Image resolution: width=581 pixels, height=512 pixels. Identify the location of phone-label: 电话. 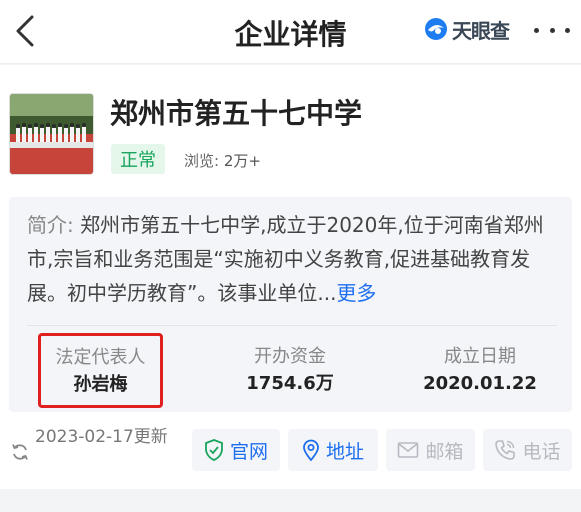
(541, 451).